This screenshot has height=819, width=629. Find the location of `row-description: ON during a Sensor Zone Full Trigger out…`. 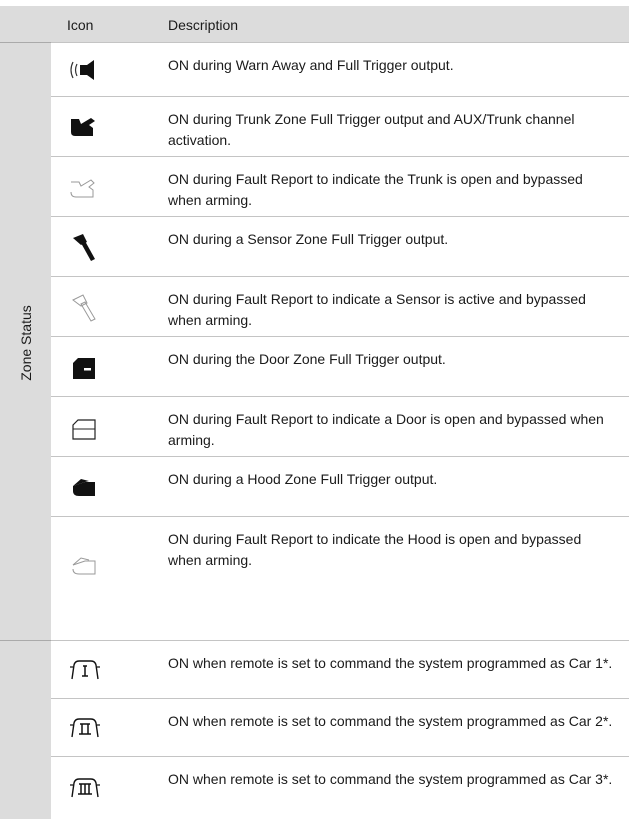

row-description: ON during a Sensor Zone Full Trigger out… is located at coordinates (308, 239).